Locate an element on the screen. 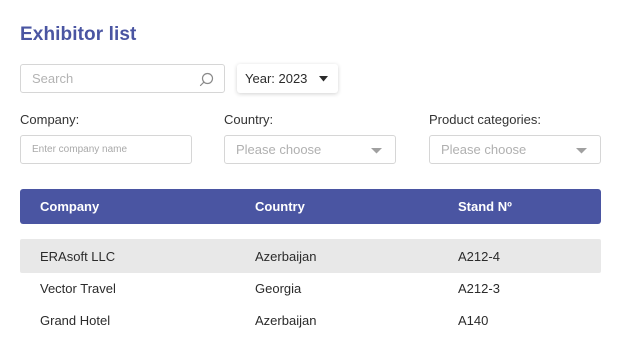  search-box is located at coordinates (122, 78).